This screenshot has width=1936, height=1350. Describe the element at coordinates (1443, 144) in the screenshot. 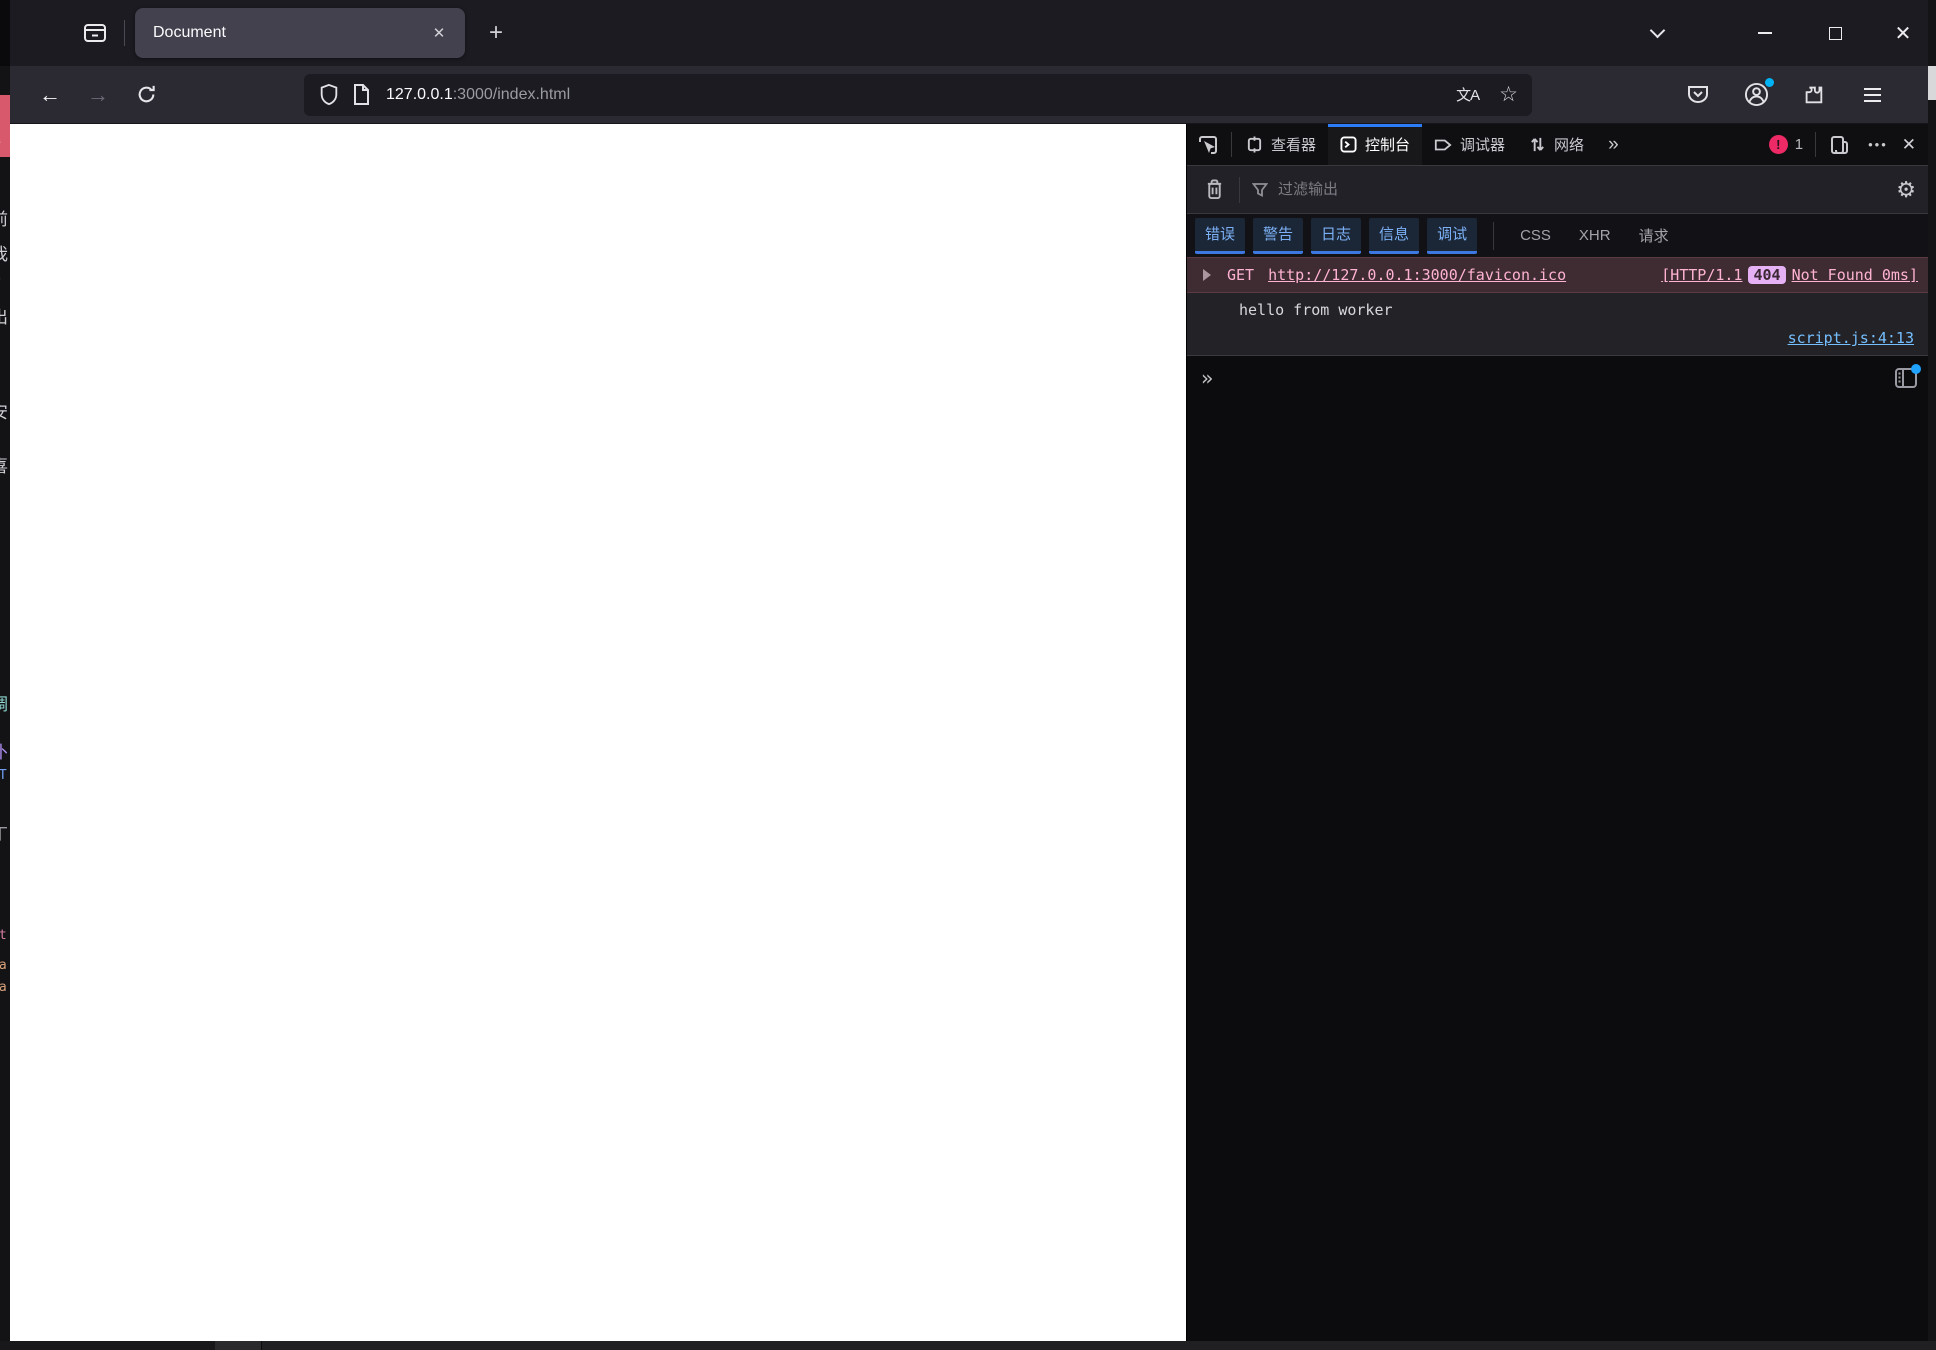

I see `debugger-icon` at that location.